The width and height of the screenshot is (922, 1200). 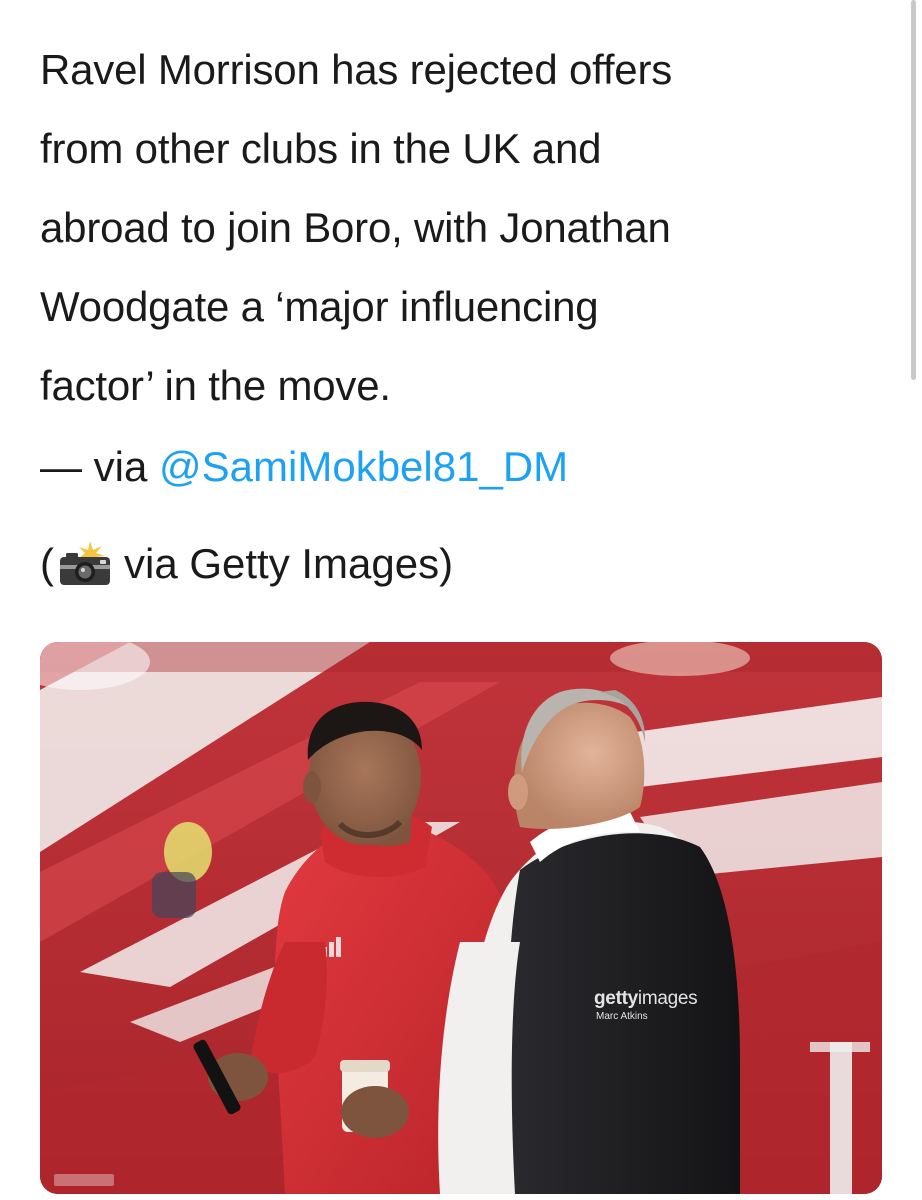 I want to click on tweet-text-line: Woodgate a ‘major influencing, so click(x=319, y=306).